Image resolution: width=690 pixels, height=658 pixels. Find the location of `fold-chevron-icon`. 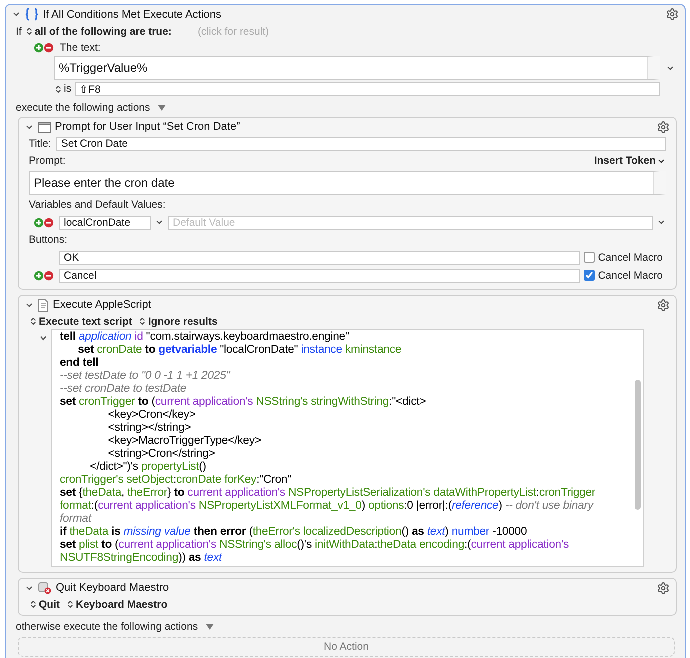

fold-chevron-icon is located at coordinates (43, 338).